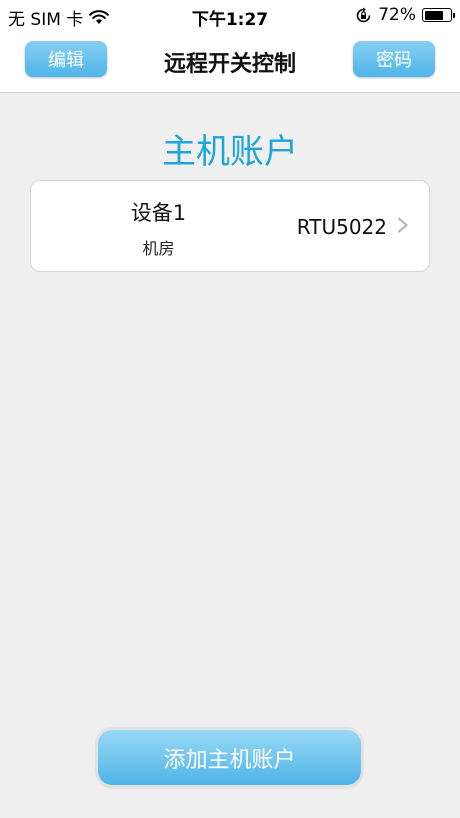 The image size is (460, 818). Describe the element at coordinates (158, 248) in the screenshot. I see `device-location: 机房` at that location.